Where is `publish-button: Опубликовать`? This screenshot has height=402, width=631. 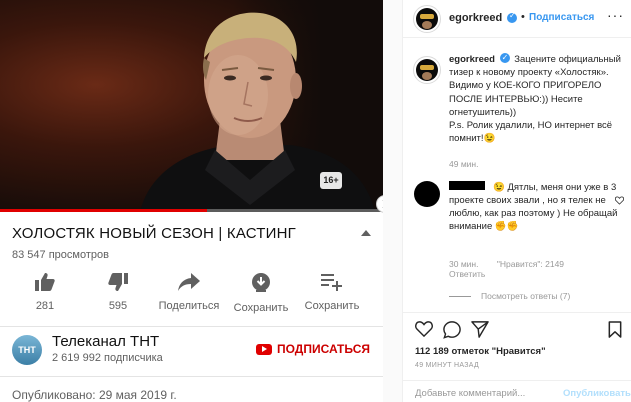
publish-button: Опубликовать is located at coordinates (597, 393).